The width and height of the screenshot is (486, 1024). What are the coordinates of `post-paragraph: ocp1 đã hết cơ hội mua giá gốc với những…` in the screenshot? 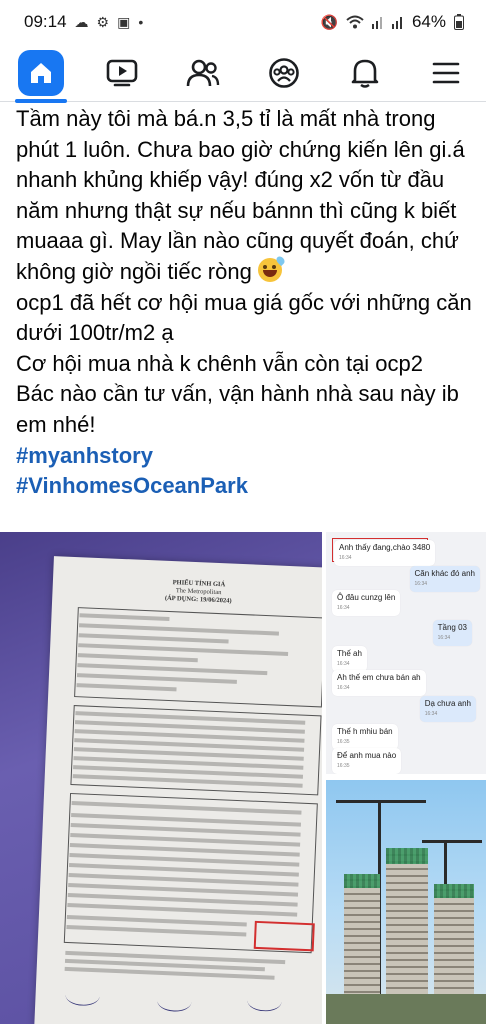 It's located at (244, 317).